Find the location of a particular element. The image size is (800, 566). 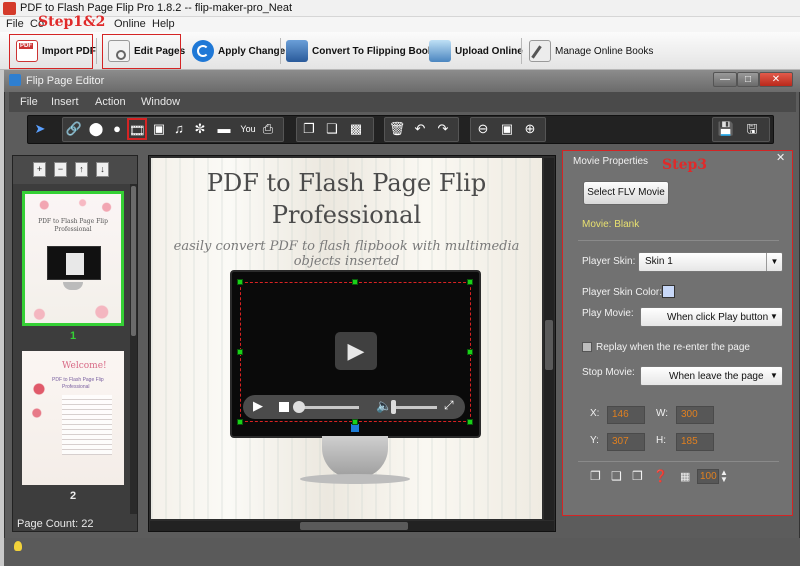

menu-online: Online is located at coordinates (130, 24).